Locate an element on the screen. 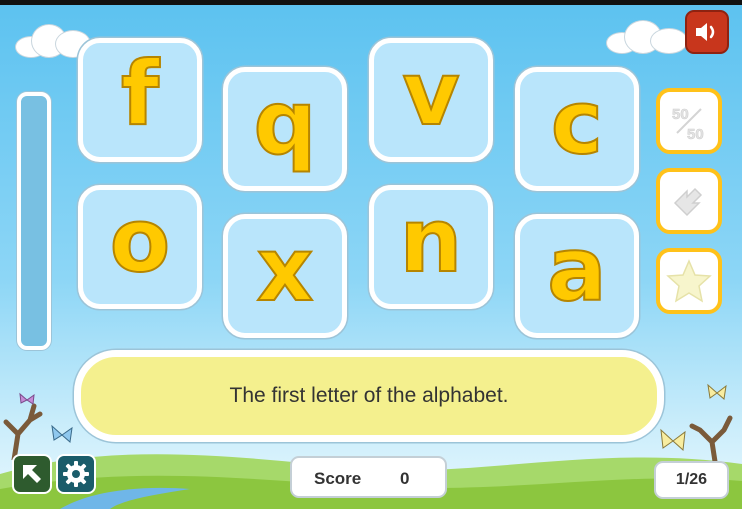 This screenshot has width=742, height=509. butterfly-yellow-right is located at coordinates (717, 391).